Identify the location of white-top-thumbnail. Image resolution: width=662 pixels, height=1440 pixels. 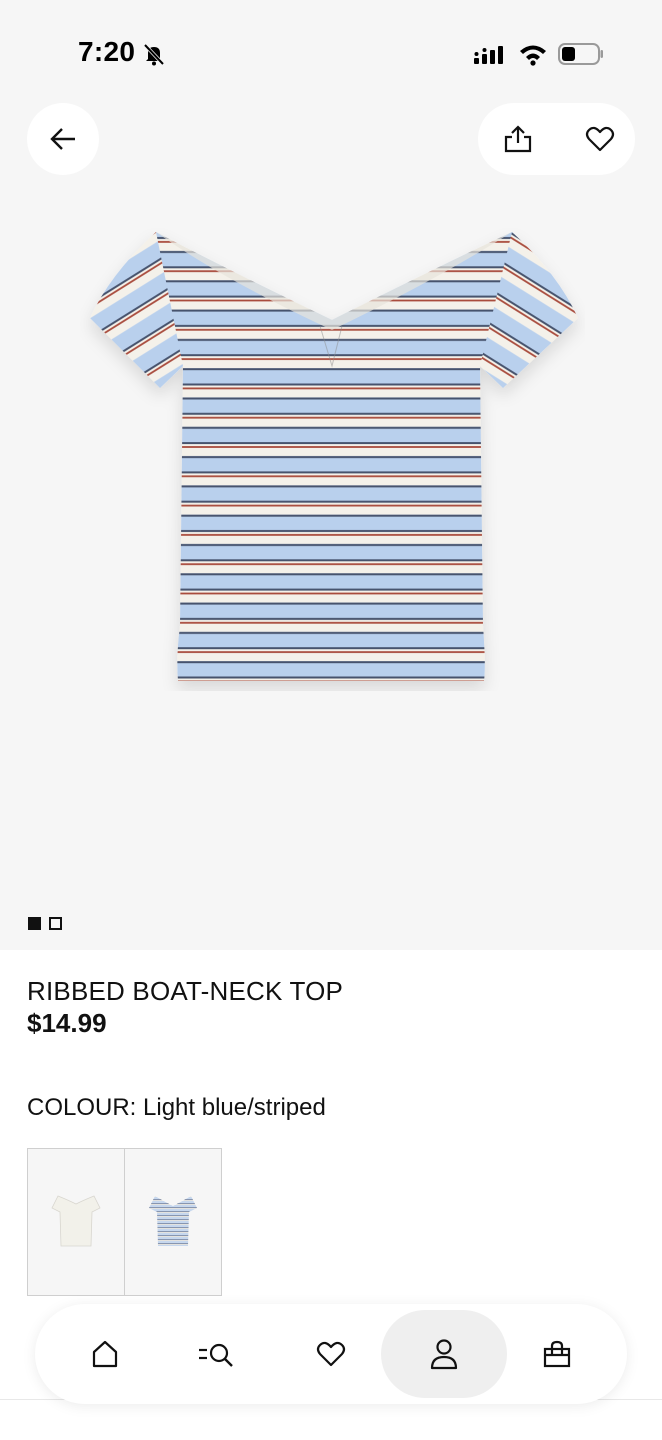
(76, 1221).